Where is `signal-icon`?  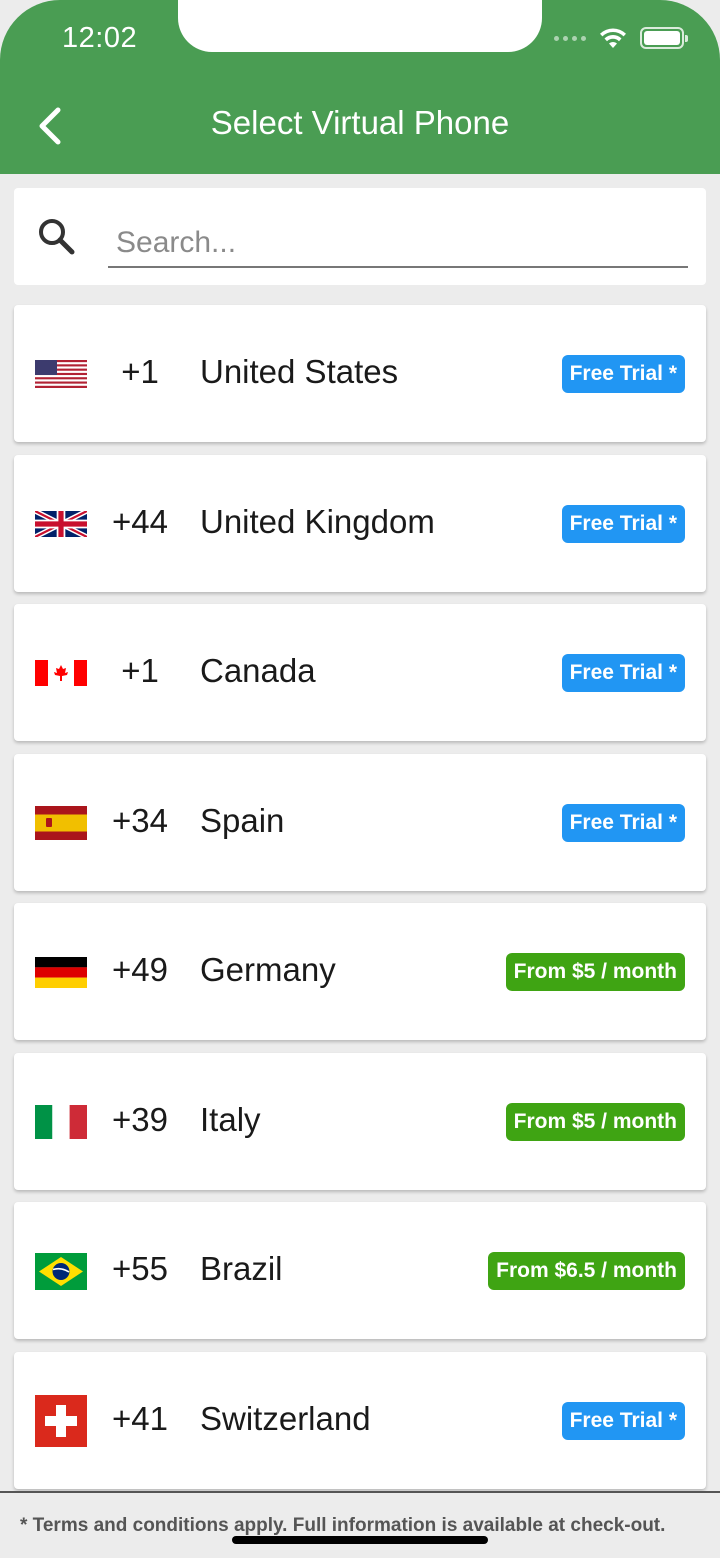 signal-icon is located at coordinates (570, 38).